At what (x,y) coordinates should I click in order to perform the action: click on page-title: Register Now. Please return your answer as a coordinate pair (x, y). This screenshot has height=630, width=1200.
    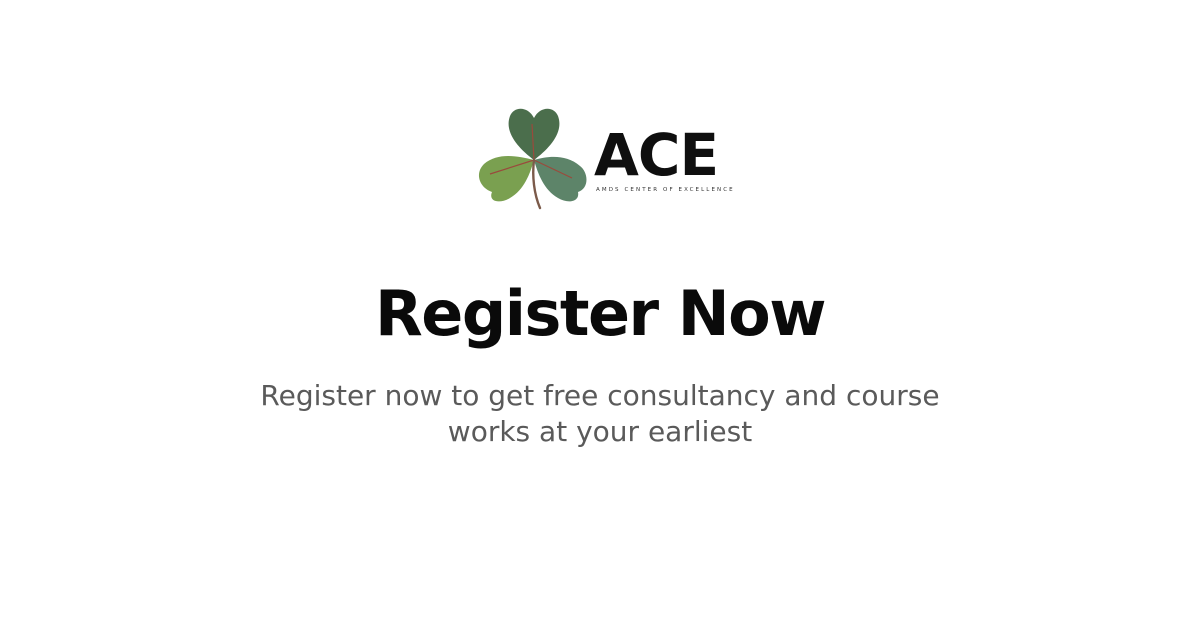
    Looking at the image, I should click on (600, 313).